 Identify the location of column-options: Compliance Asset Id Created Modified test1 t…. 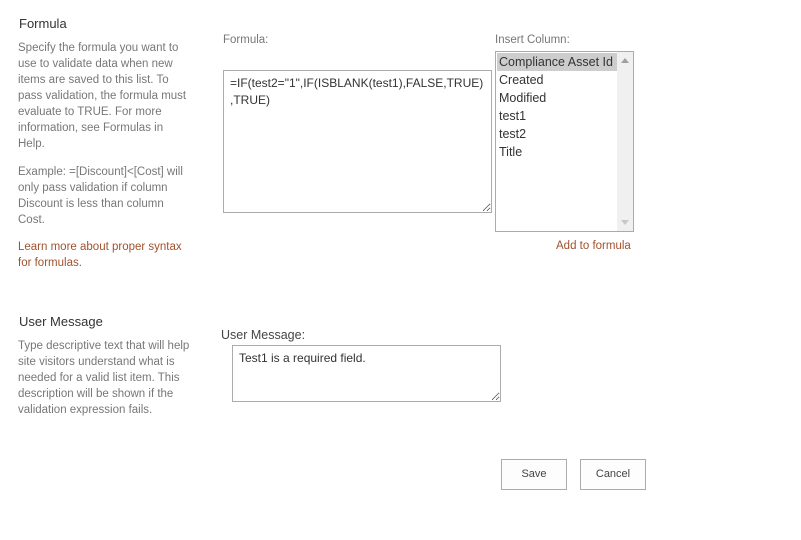
(557, 107).